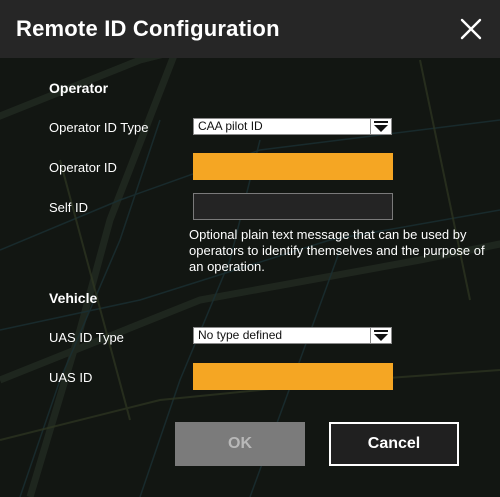 This screenshot has height=497, width=500. What do you see at coordinates (79, 88) in the screenshot?
I see `operator-section-heading: Operator` at bounding box center [79, 88].